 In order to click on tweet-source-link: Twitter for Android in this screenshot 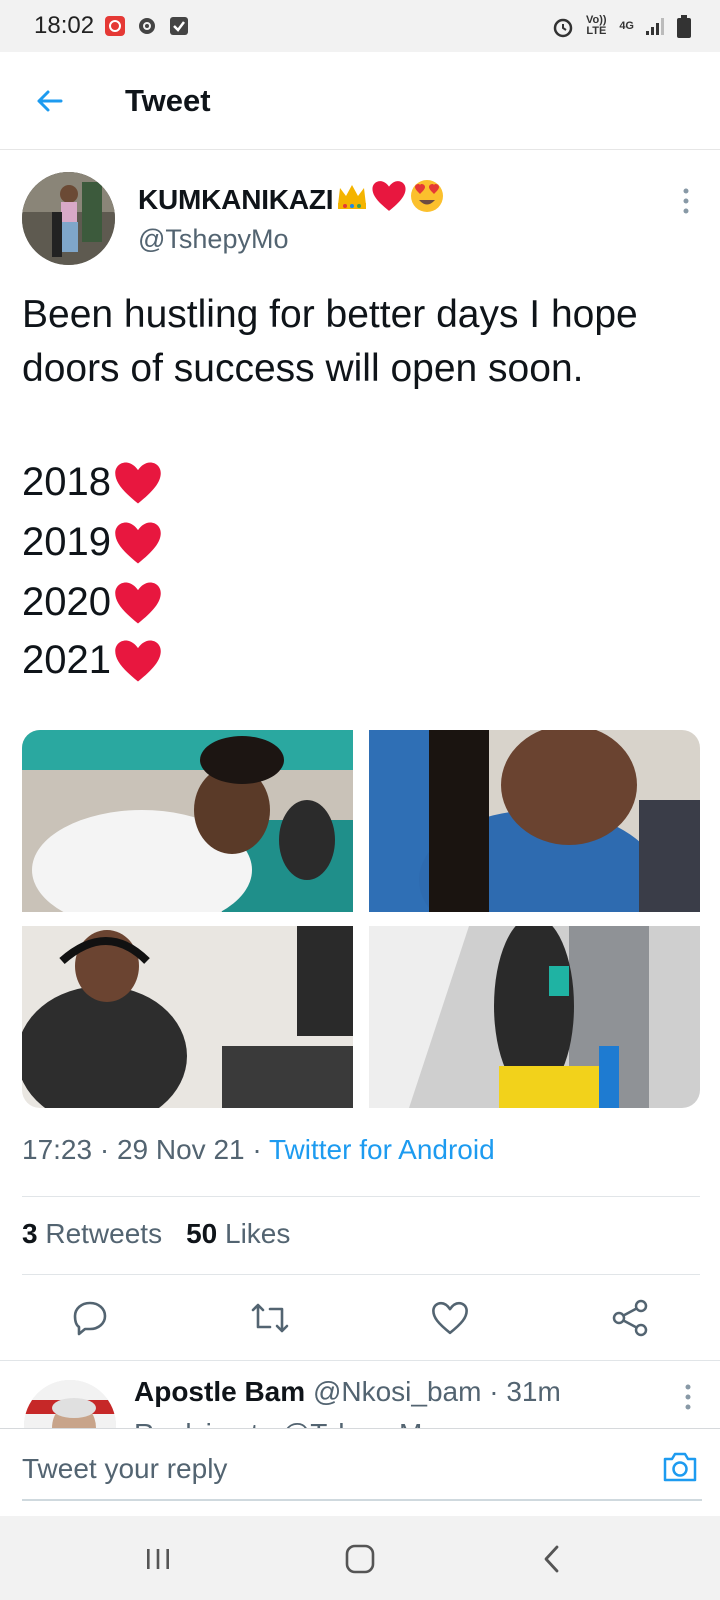, I will do `click(382, 1149)`.